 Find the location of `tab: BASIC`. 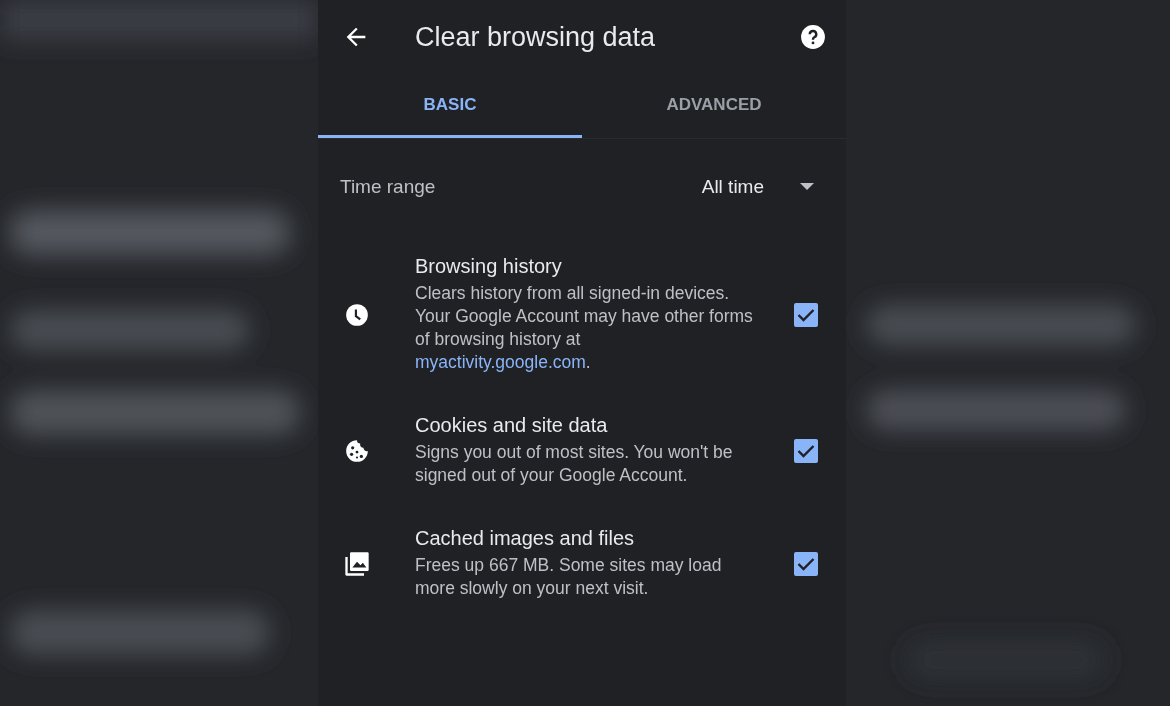

tab: BASIC is located at coordinates (450, 106).